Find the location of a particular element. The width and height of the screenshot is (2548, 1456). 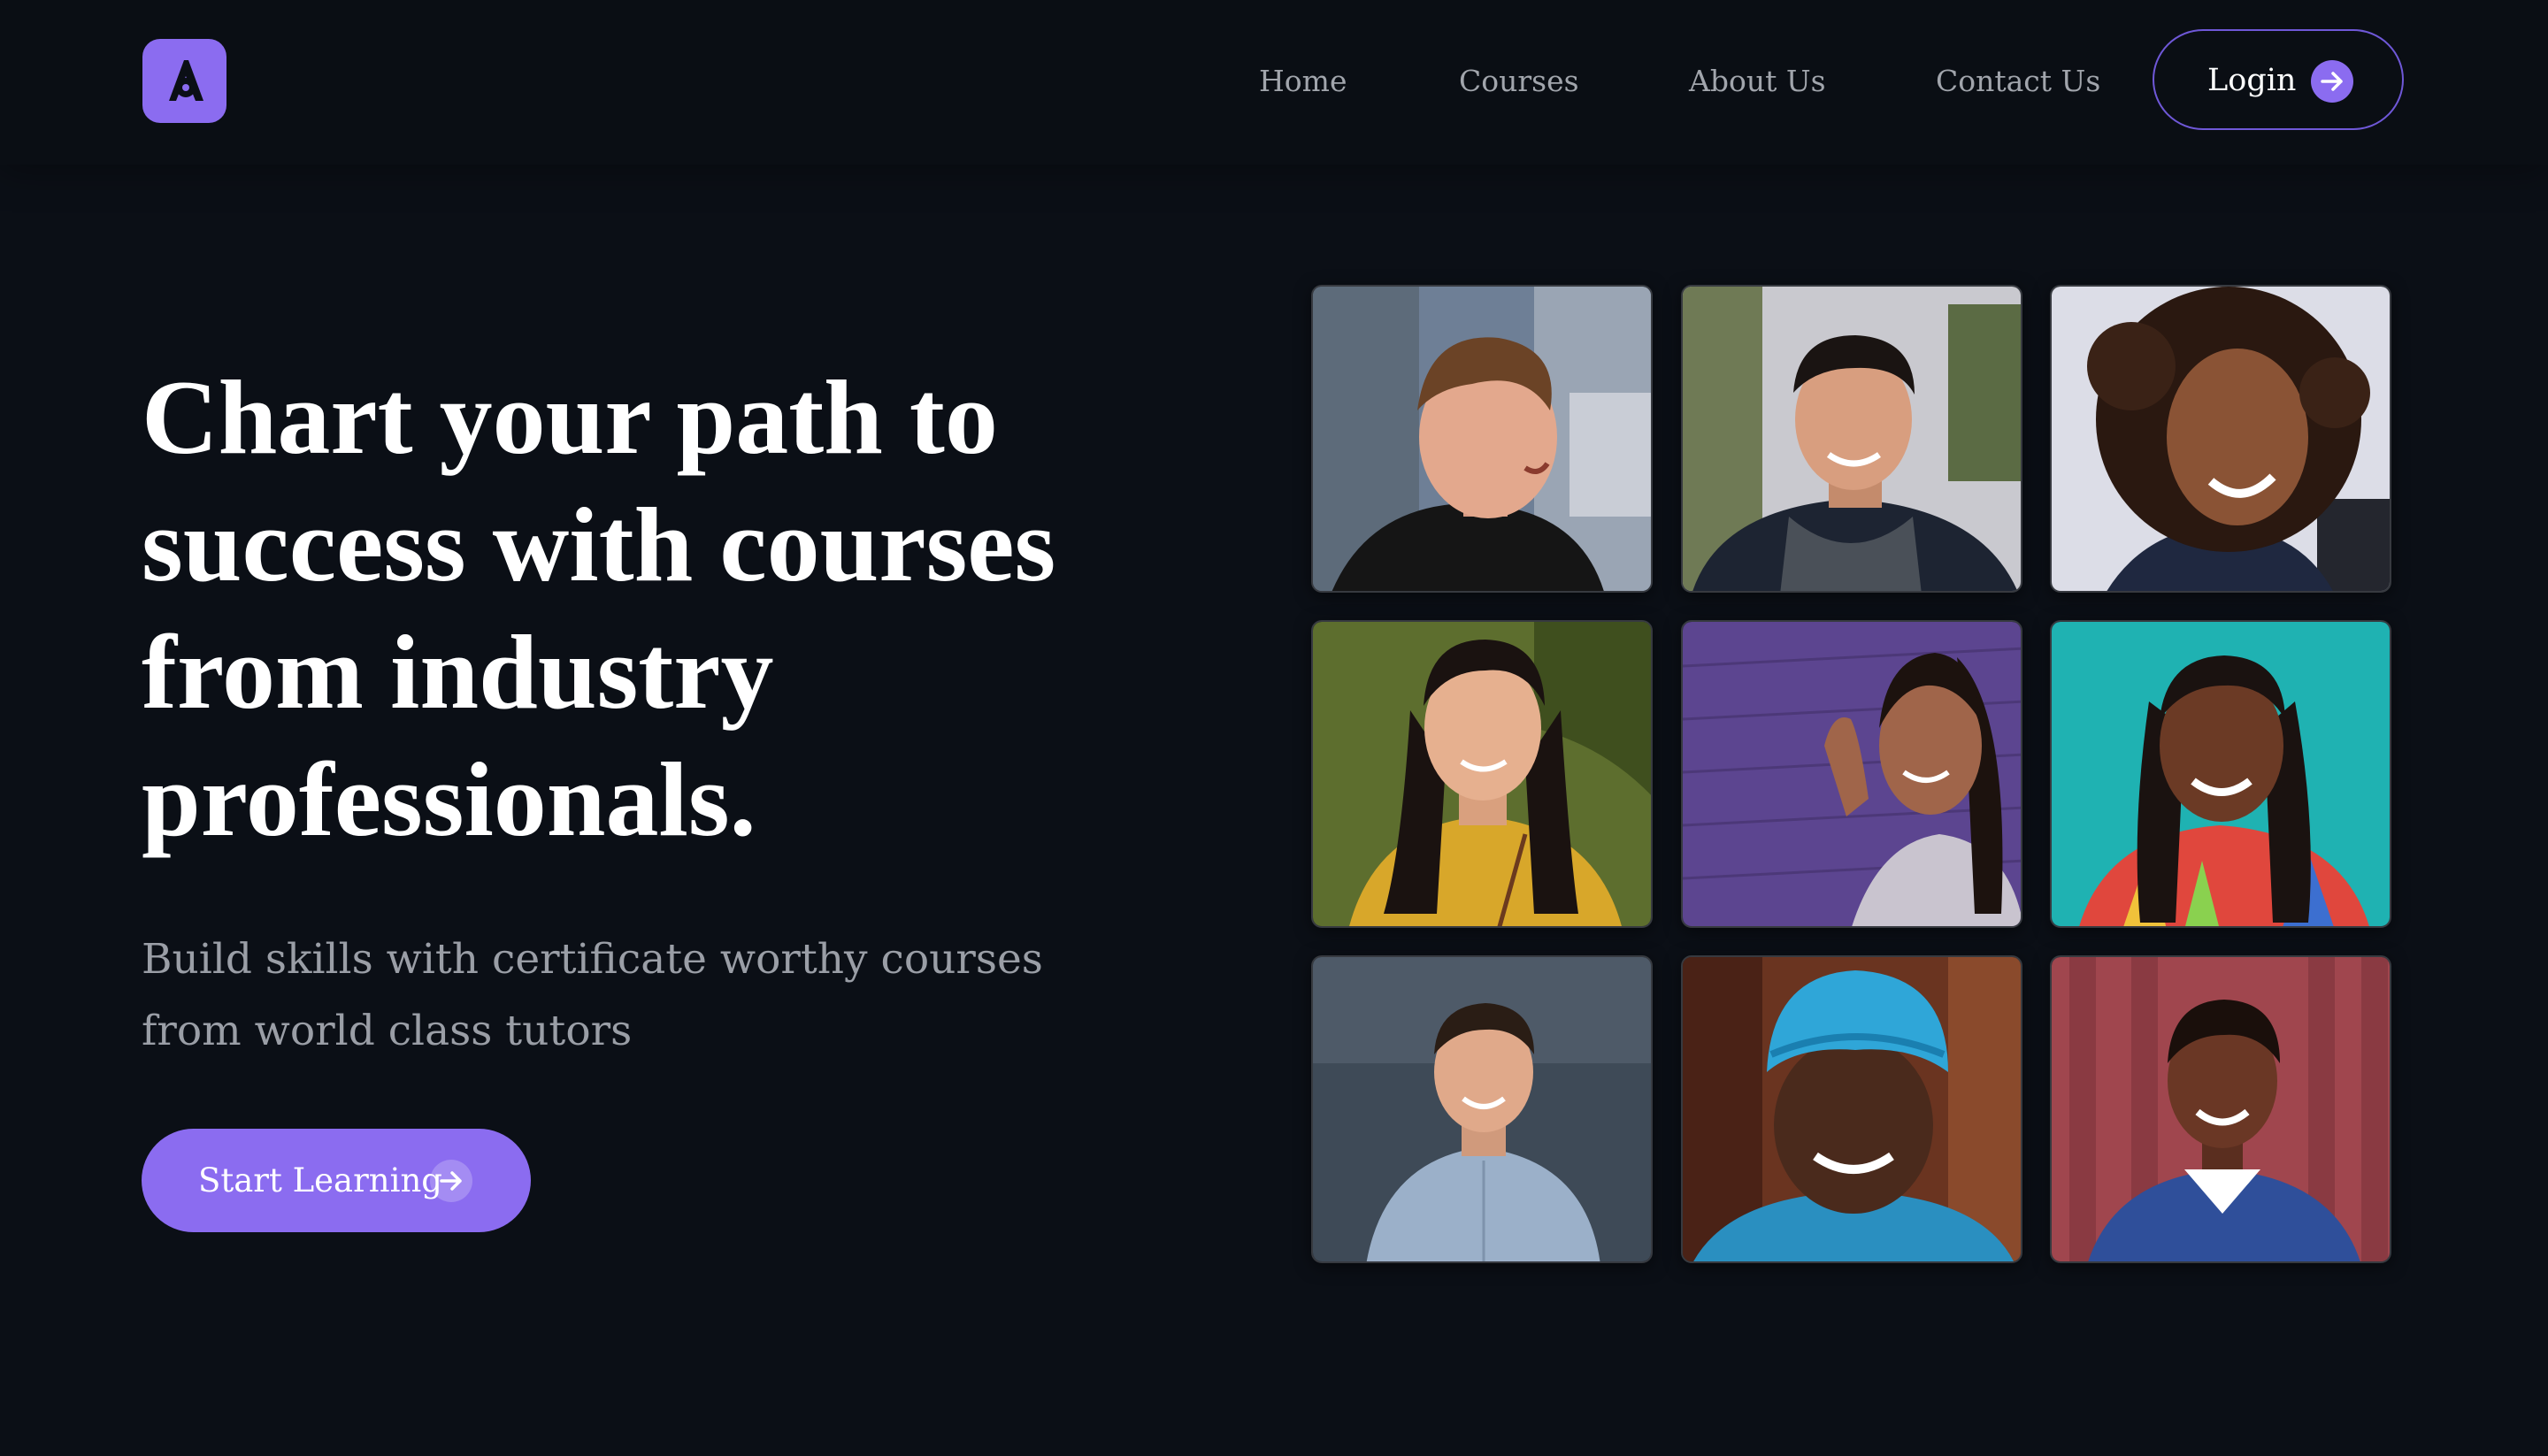

login-label: Login is located at coordinates (2252, 80).